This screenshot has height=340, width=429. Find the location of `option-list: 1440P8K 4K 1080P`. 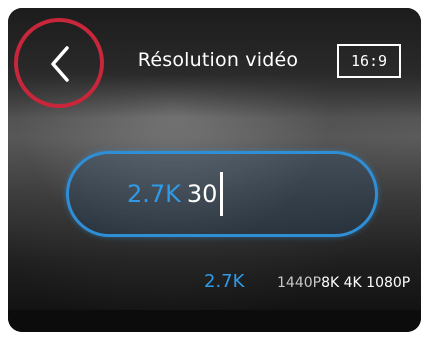

option-list: 1440P8K 4K 1080P is located at coordinates (343, 283).